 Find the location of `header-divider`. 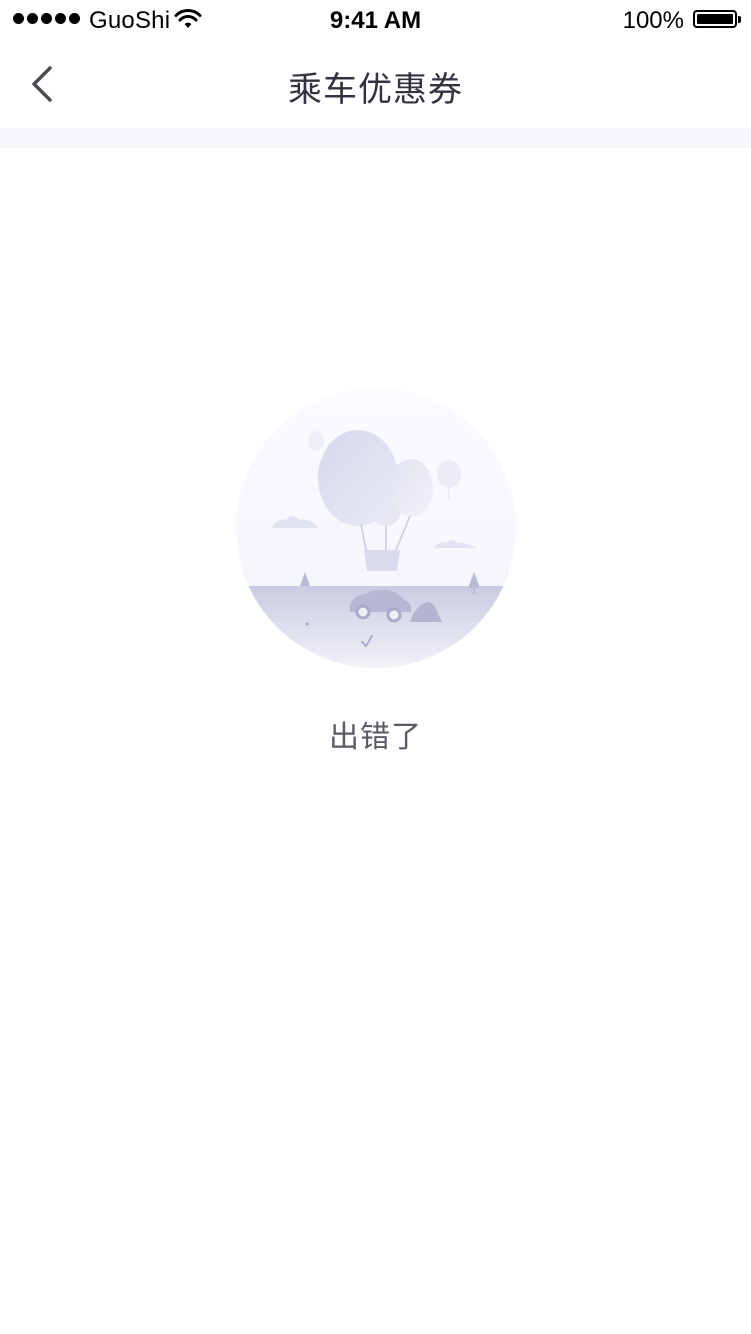

header-divider is located at coordinates (375, 138).